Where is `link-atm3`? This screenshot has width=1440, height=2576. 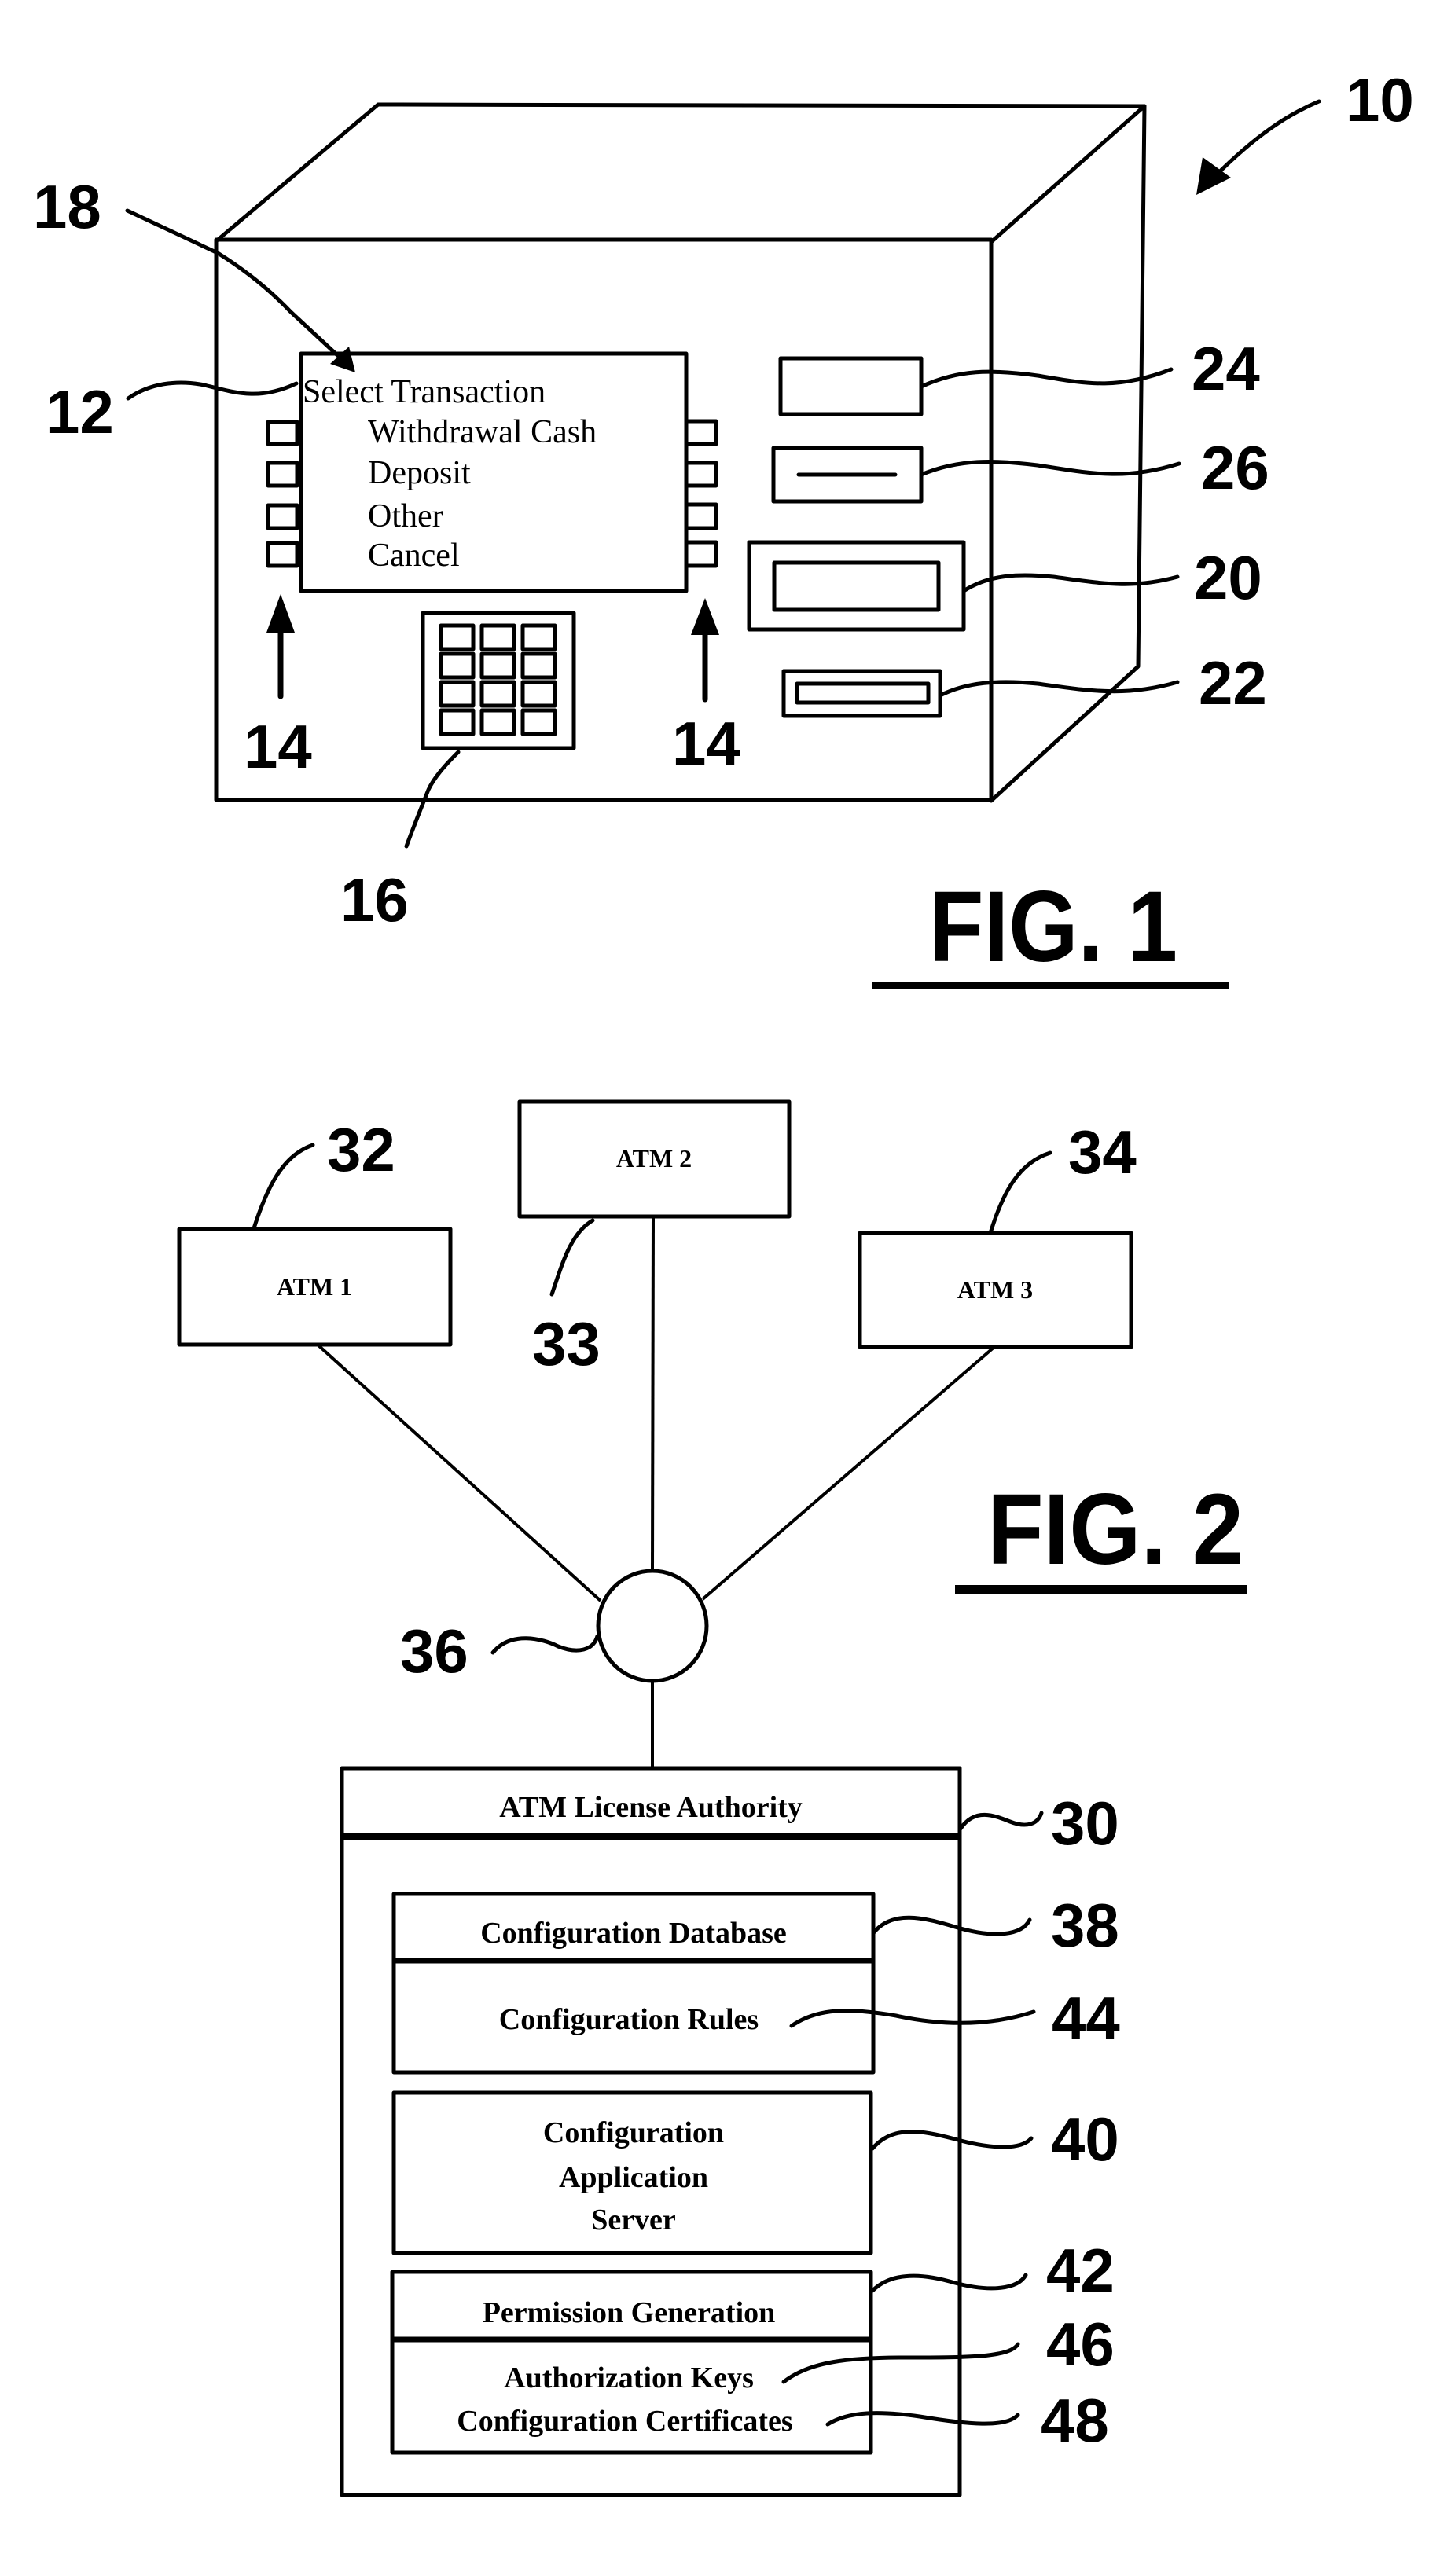 link-atm3 is located at coordinates (848, 1473).